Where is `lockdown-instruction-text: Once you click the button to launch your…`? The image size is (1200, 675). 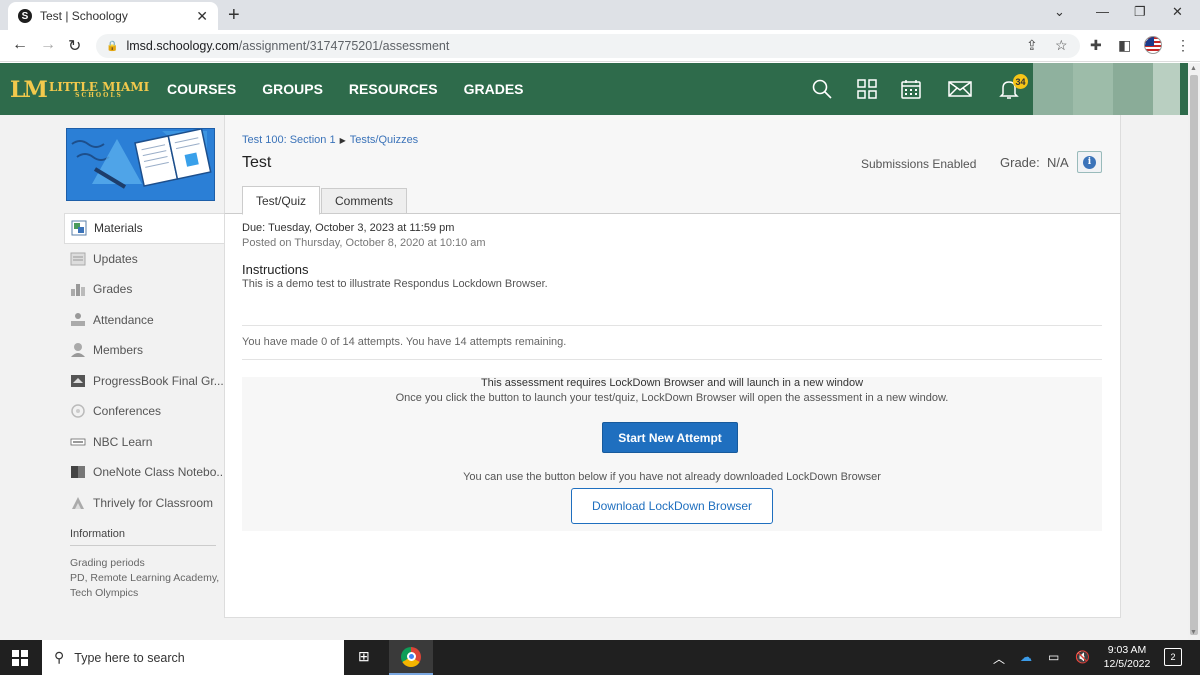 lockdown-instruction-text: Once you click the button to launch your… is located at coordinates (672, 398).